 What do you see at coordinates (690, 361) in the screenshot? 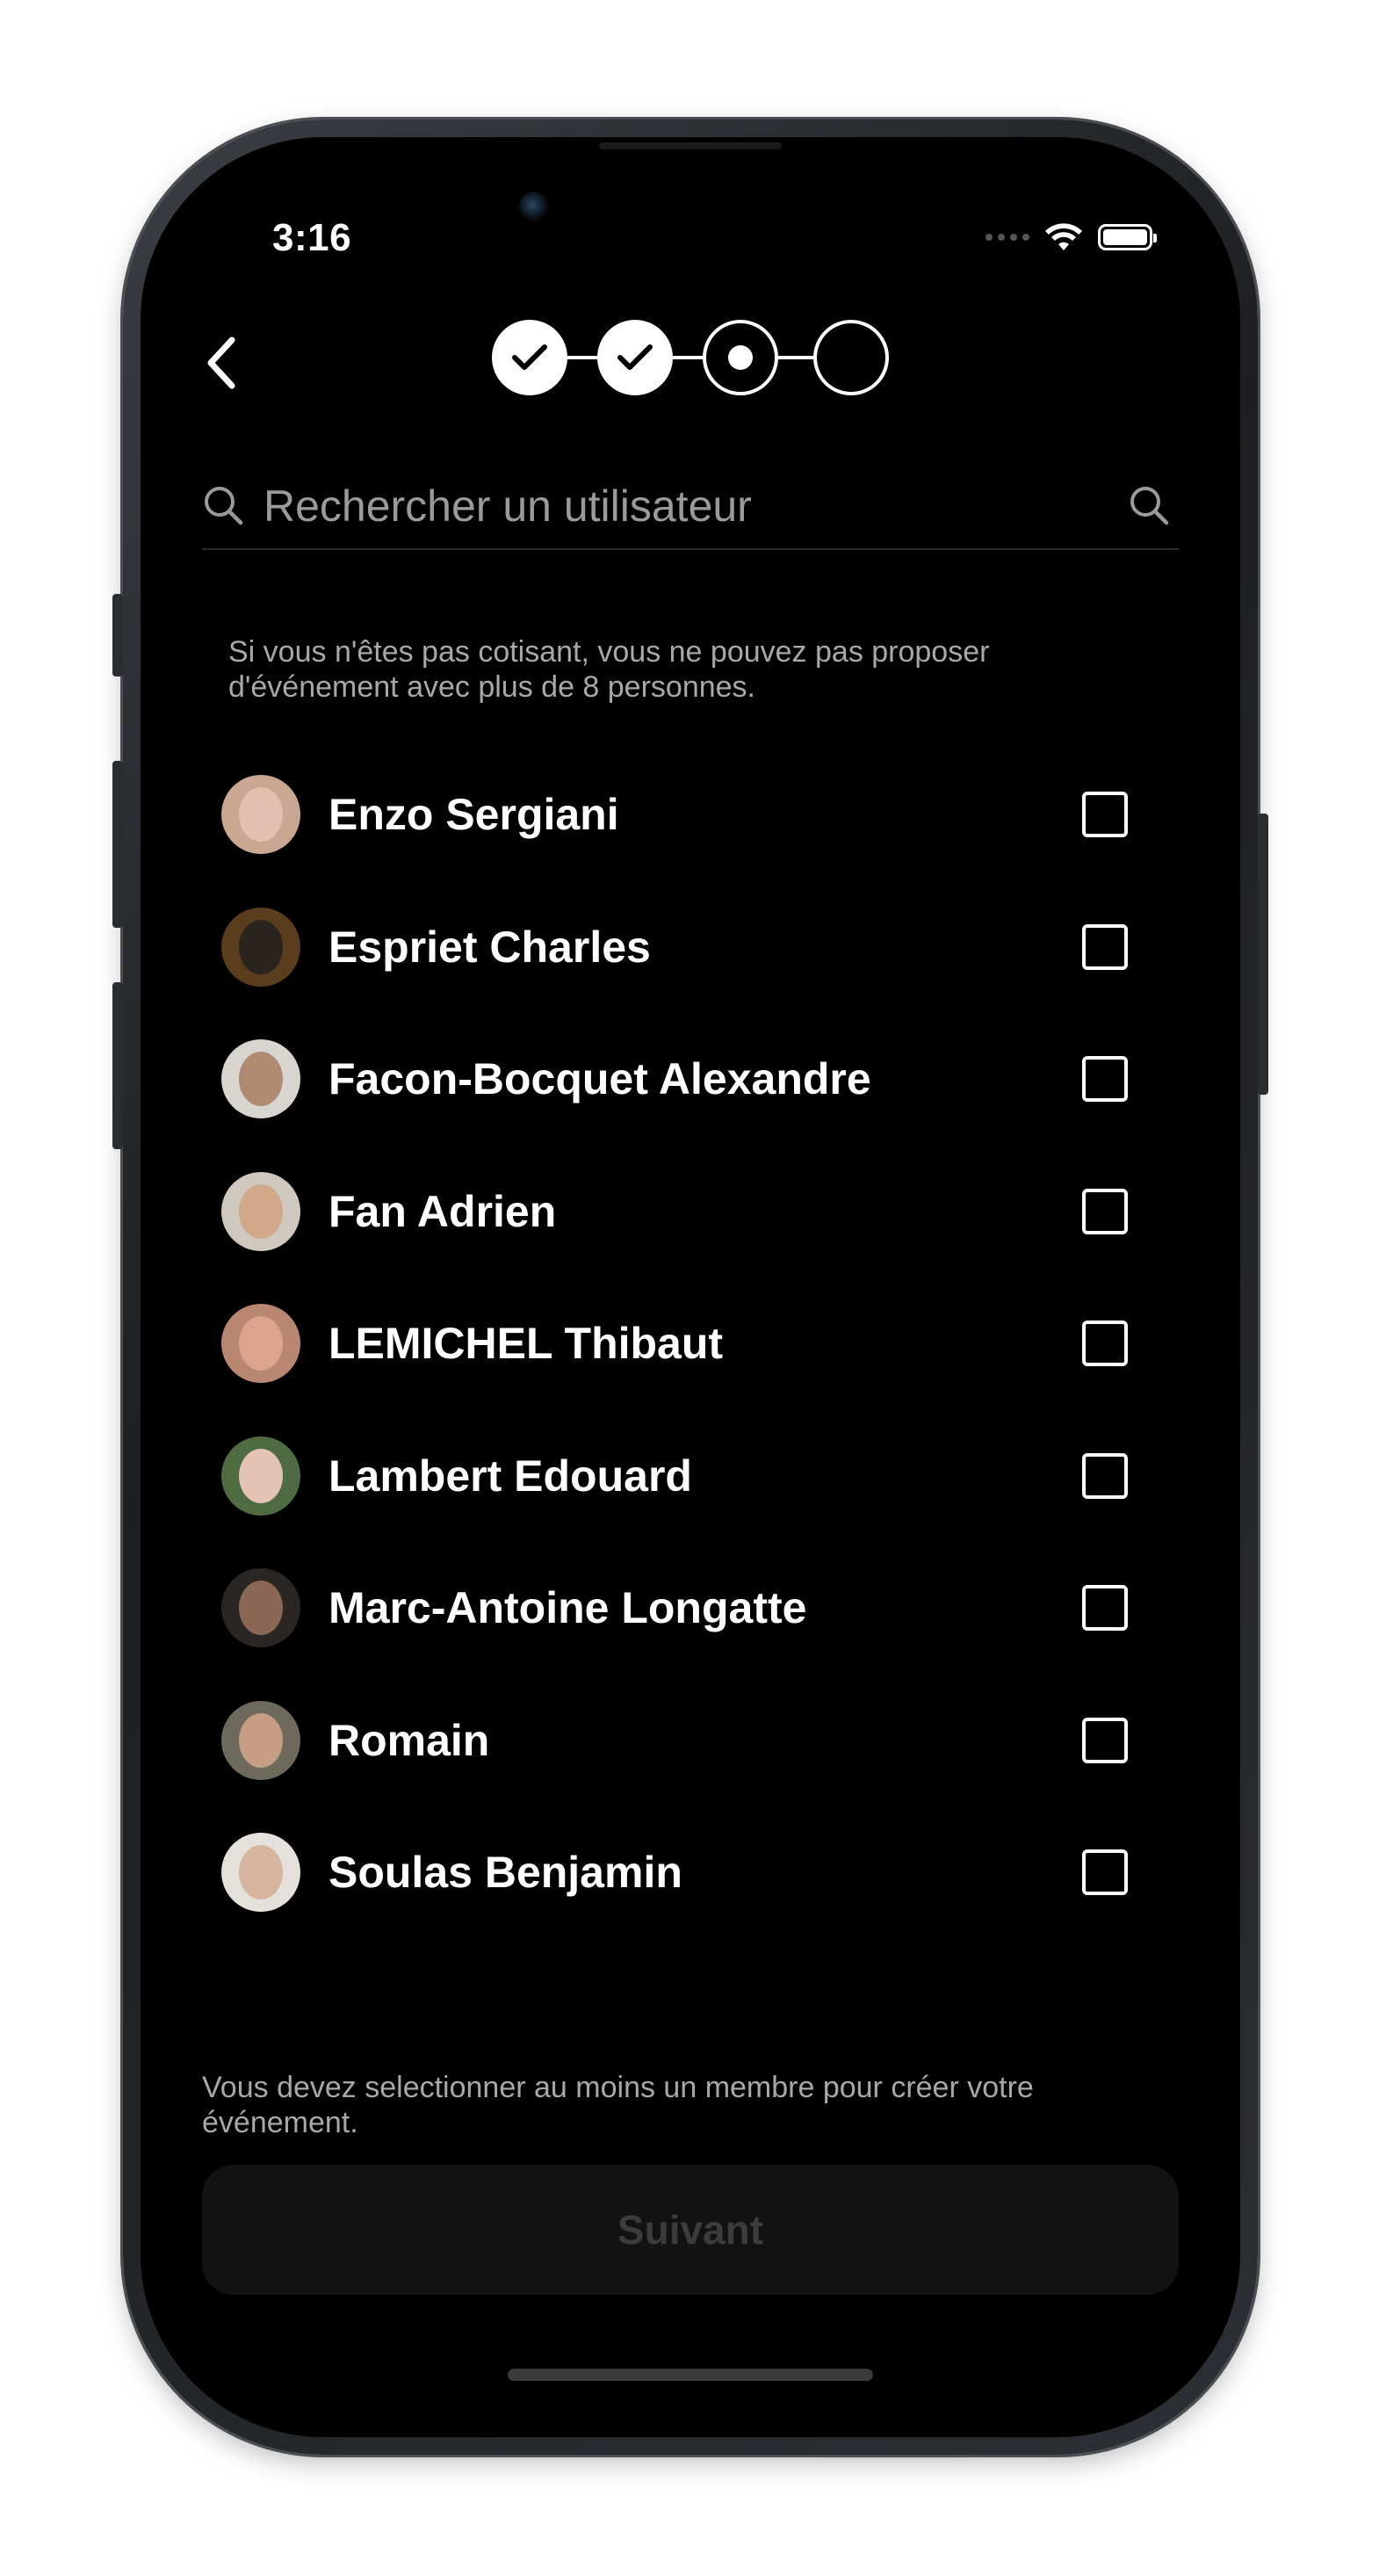
I see `progress-stepper` at bounding box center [690, 361].